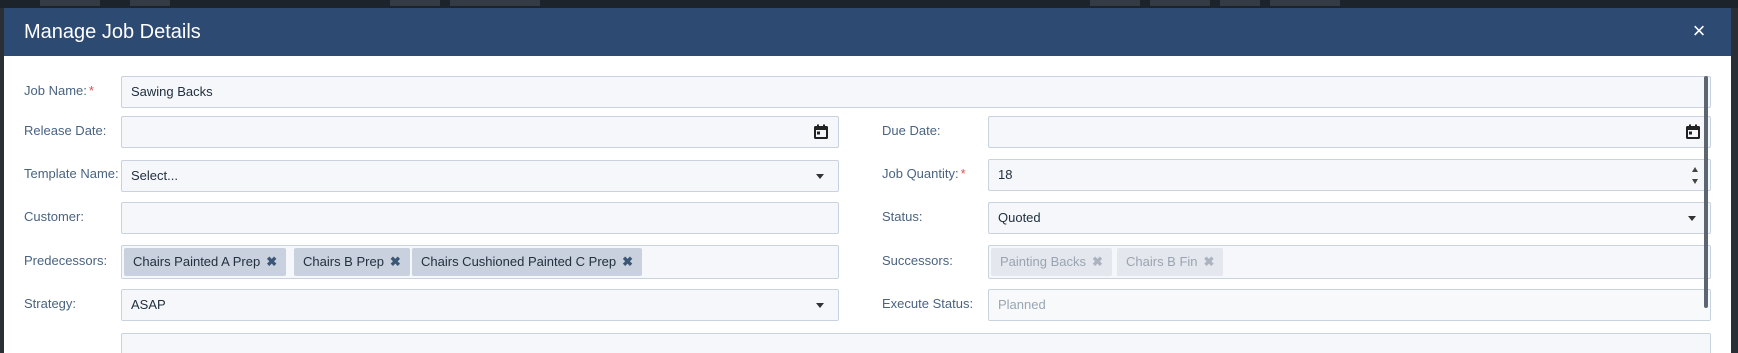 The height and width of the screenshot is (353, 1738). I want to click on predecessor-tag: Chairs B Prep ✖, so click(352, 262).